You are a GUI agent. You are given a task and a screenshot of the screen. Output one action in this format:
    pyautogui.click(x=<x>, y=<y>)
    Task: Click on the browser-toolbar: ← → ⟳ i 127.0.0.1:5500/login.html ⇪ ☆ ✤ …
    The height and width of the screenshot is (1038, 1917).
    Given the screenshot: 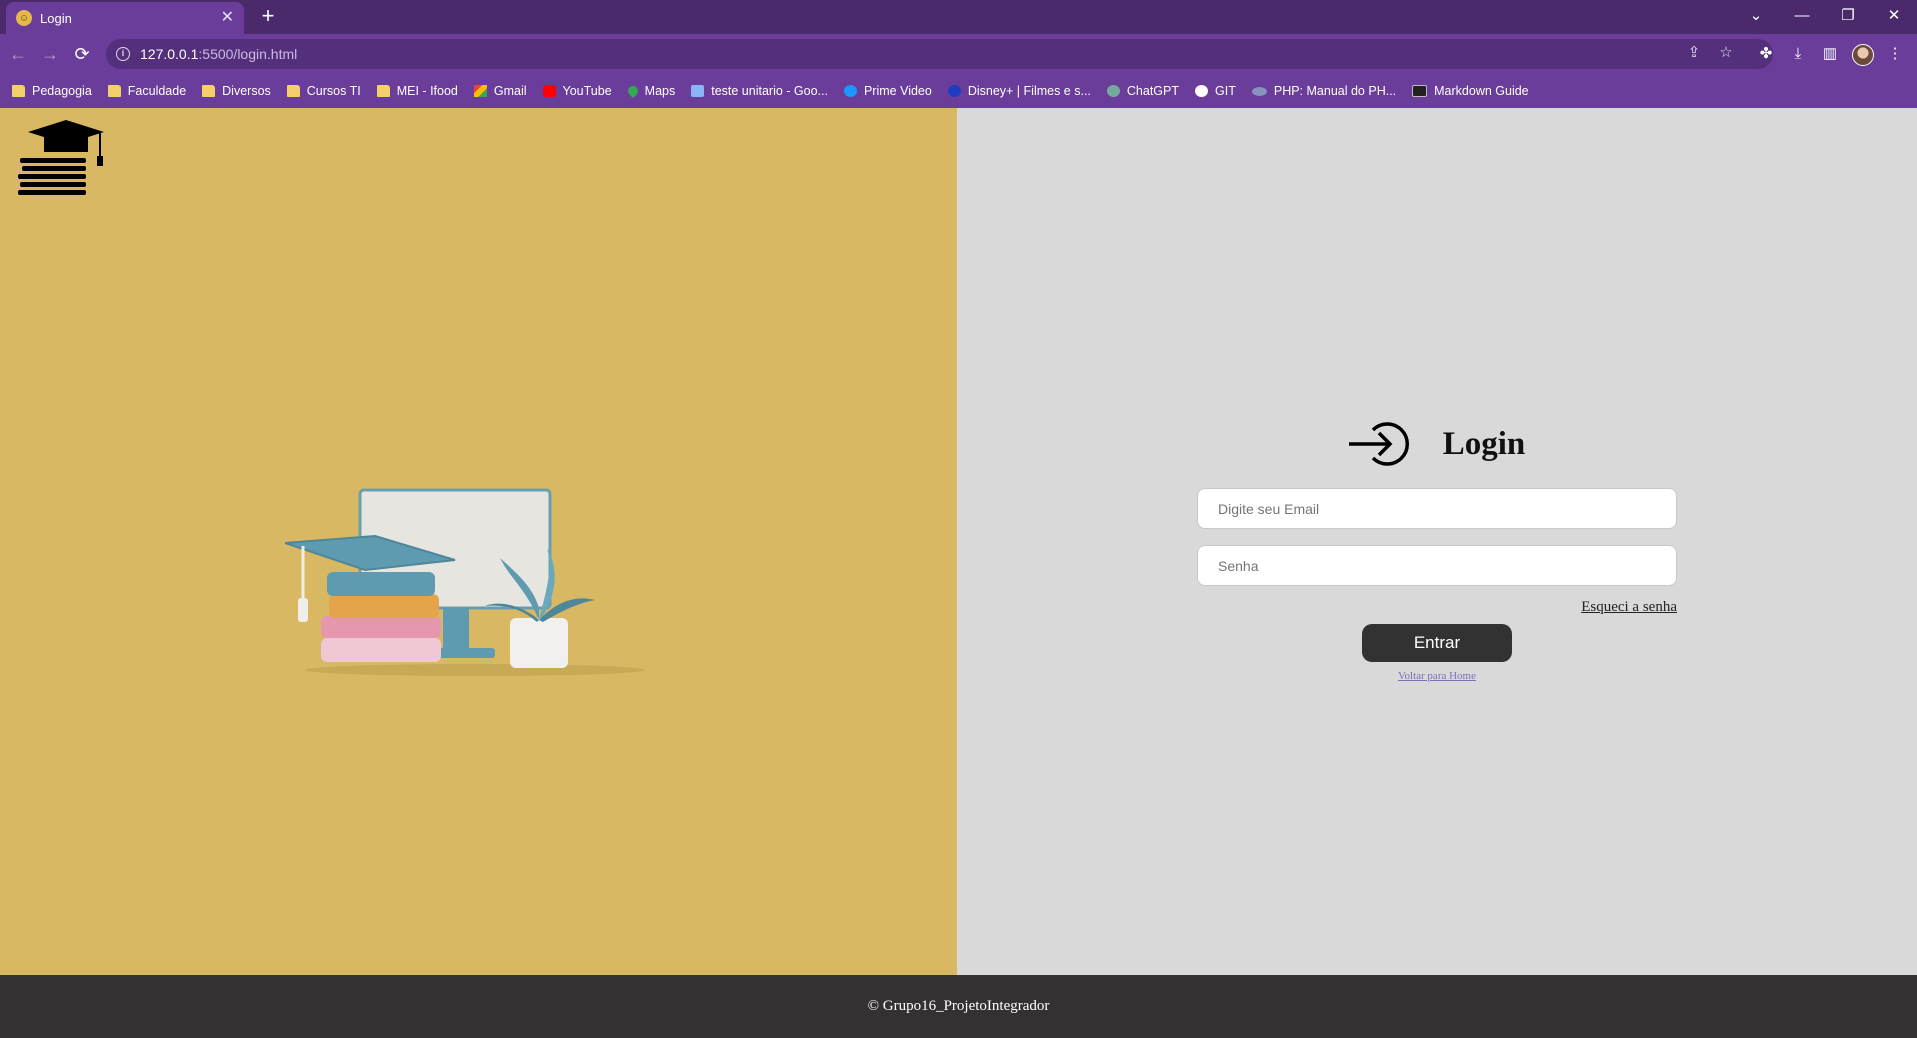 What is the action you would take?
    pyautogui.click(x=958, y=54)
    